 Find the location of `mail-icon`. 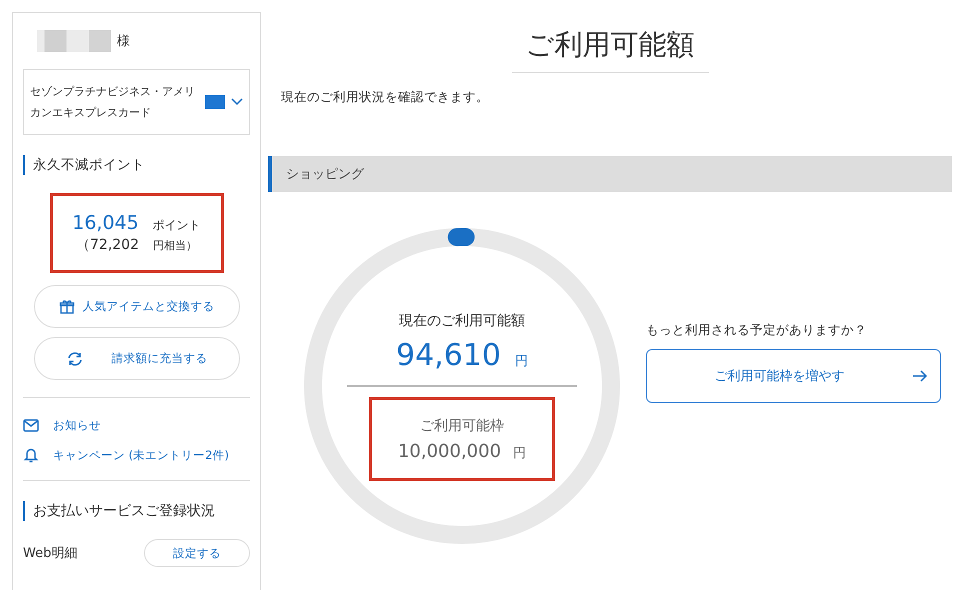

mail-icon is located at coordinates (31, 425).